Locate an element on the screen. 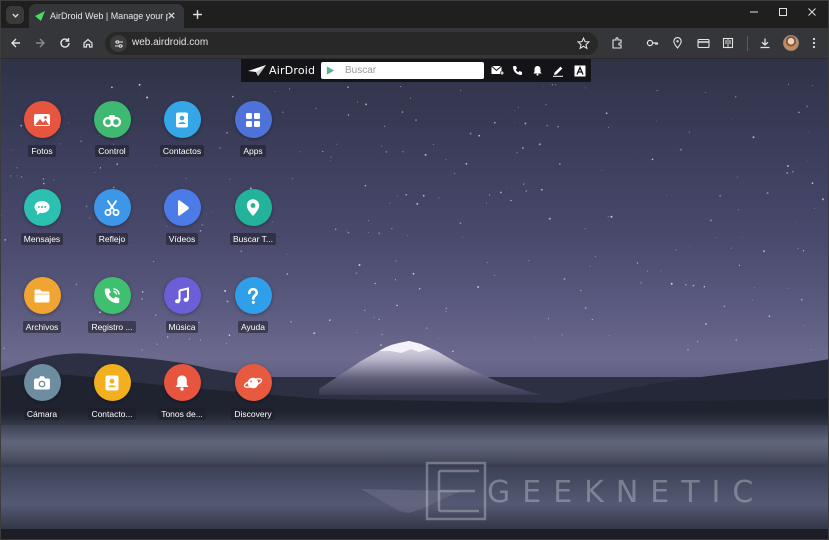 The width and height of the screenshot is (829, 540). camera-icon is located at coordinates (42, 382).